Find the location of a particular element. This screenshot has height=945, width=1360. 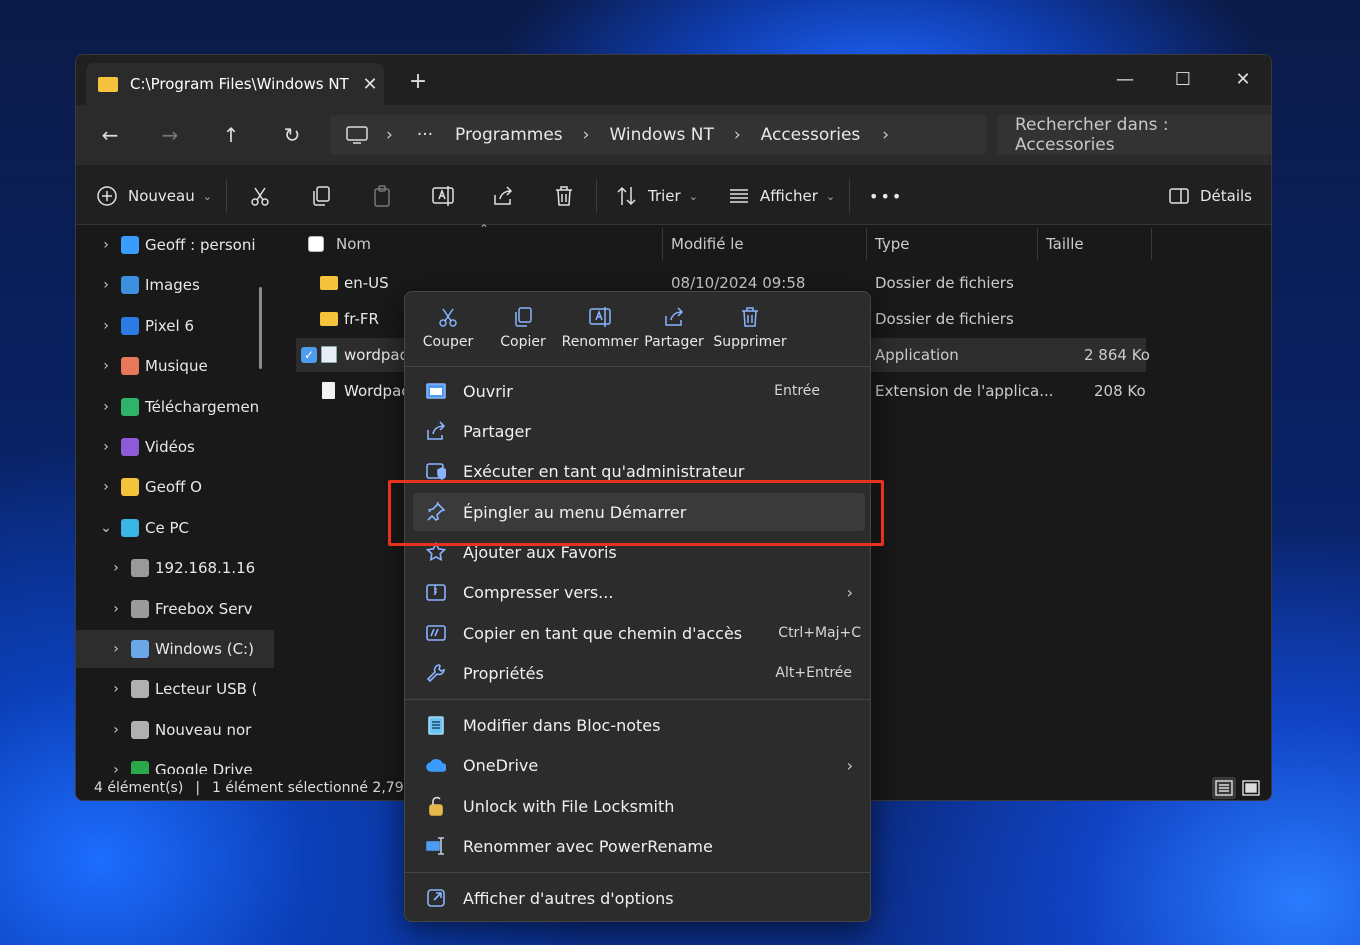

sidebar-item-downloads: › Téléchargemen is located at coordinates (175, 407).